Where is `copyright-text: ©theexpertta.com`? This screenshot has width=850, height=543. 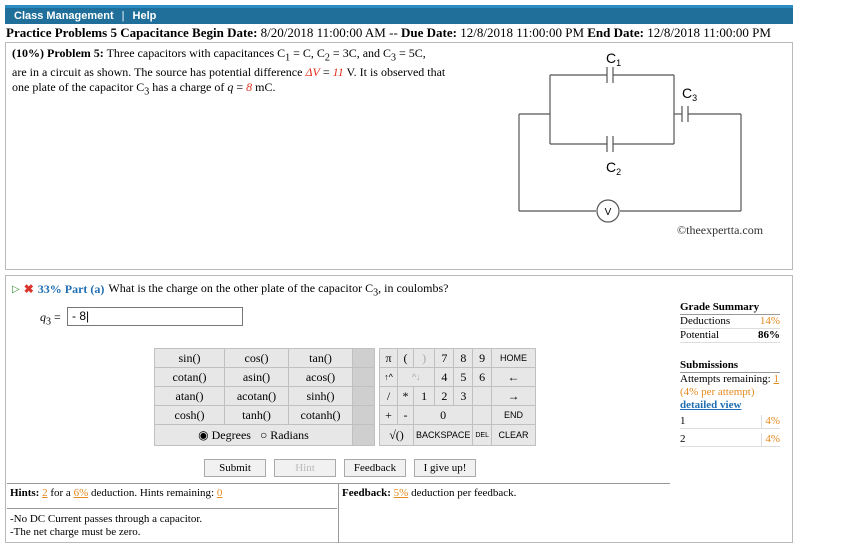 copyright-text: ©theexpertta.com is located at coordinates (720, 230).